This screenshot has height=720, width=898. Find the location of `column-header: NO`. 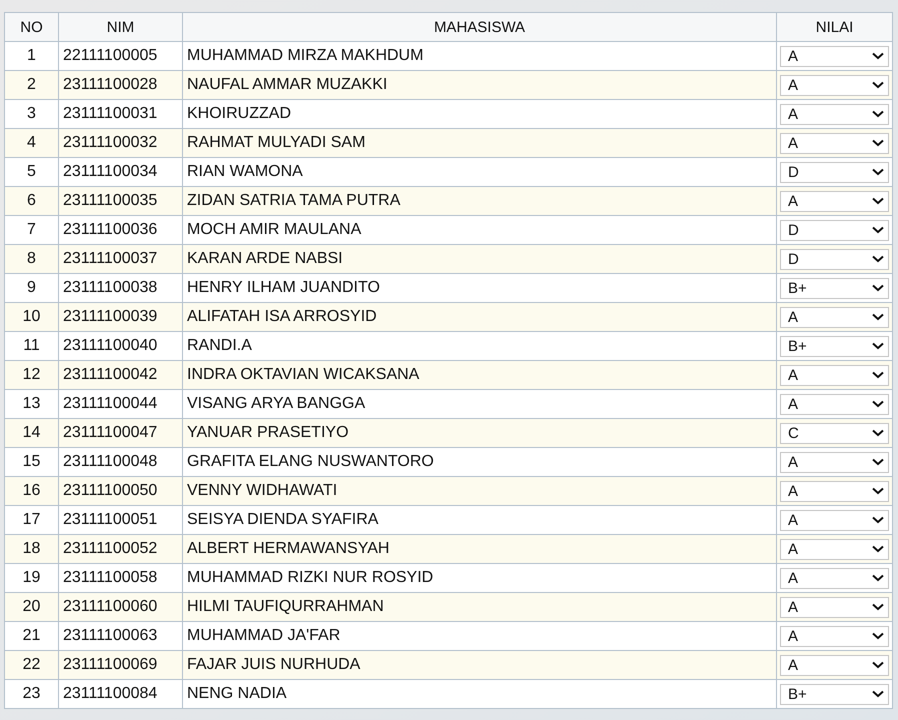

column-header: NO is located at coordinates (31, 27).